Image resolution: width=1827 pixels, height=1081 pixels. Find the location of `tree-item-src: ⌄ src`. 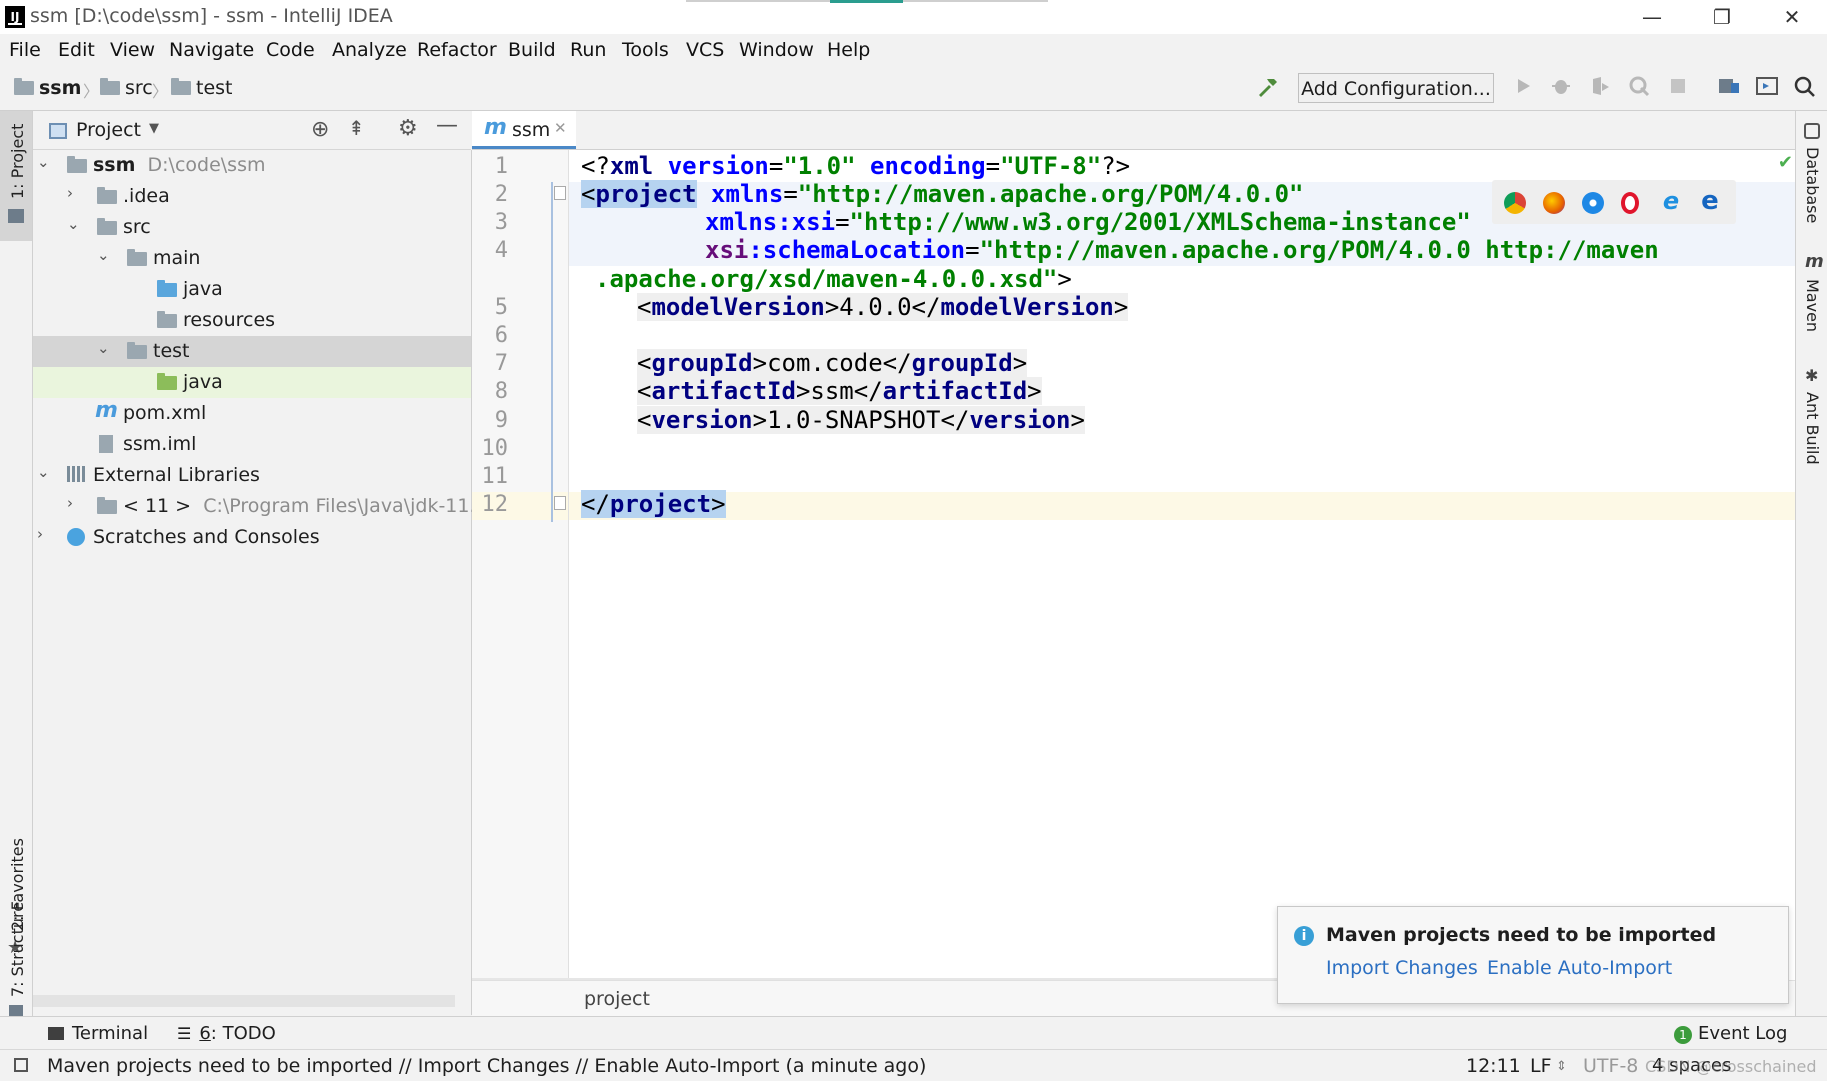

tree-item-src: ⌄ src is located at coordinates (252, 227).